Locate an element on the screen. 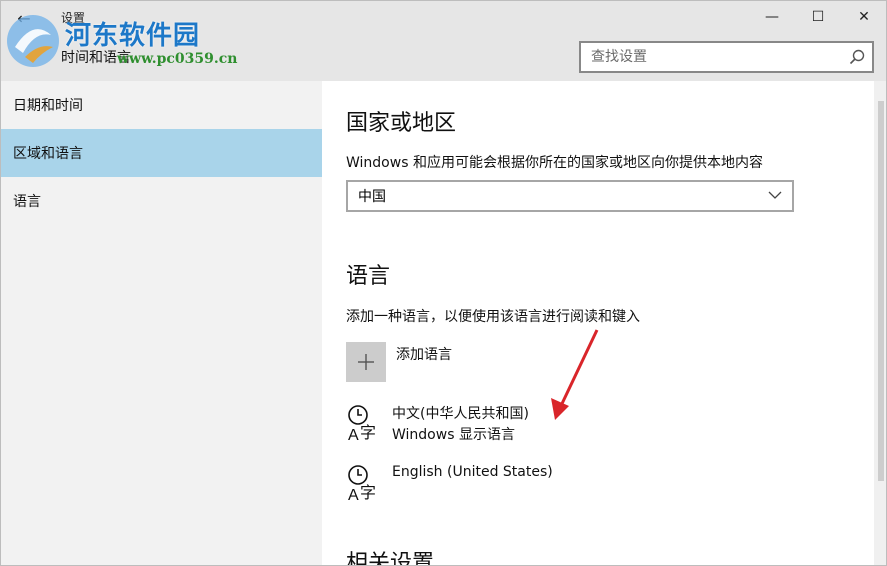  language-item-english: English (United States) is located at coordinates (472, 472).